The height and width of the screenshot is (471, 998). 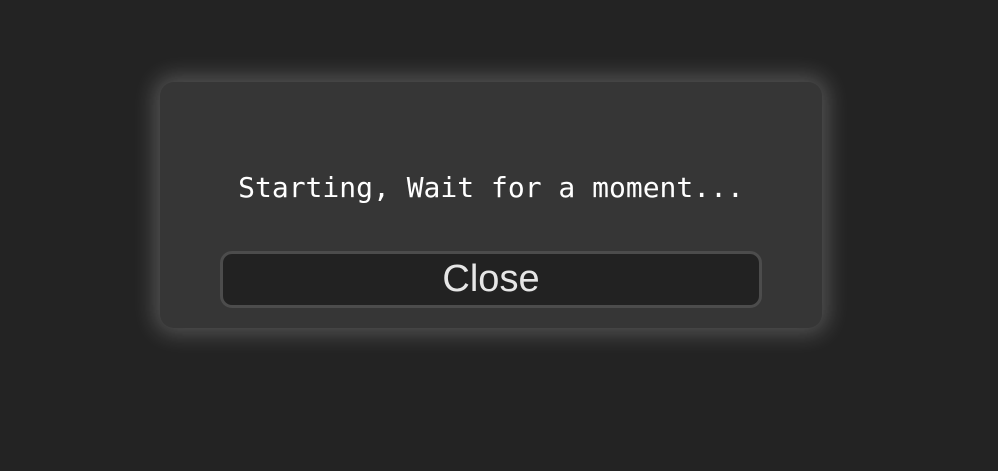 What do you see at coordinates (491, 279) in the screenshot?
I see `close-button: Close` at bounding box center [491, 279].